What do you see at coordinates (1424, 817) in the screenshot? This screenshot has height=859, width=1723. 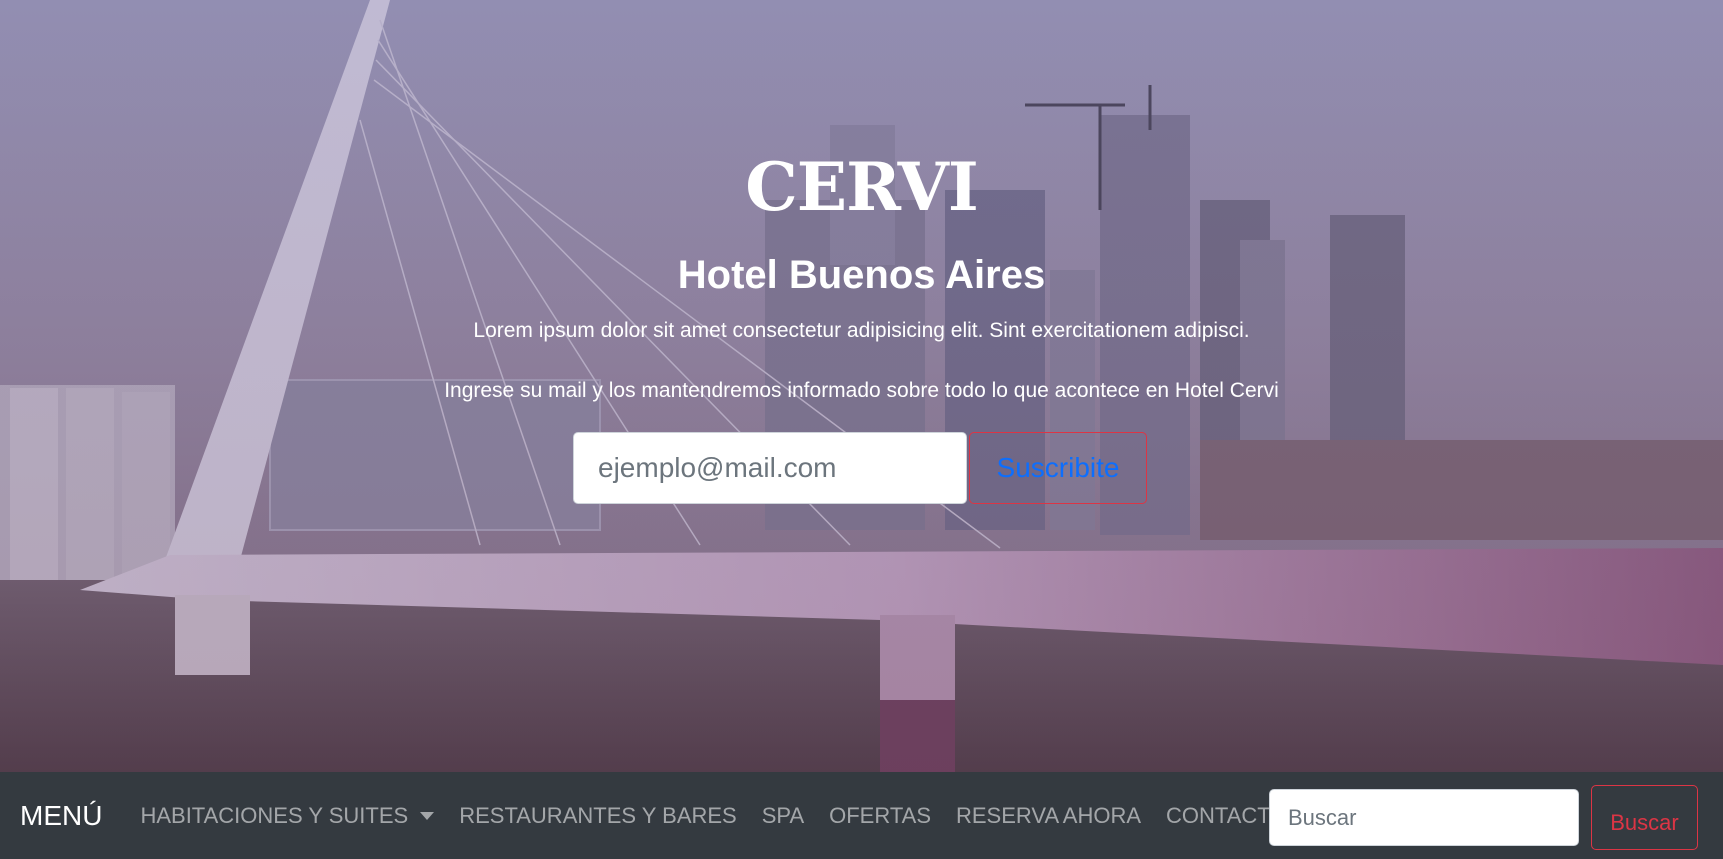 I see `search-input` at bounding box center [1424, 817].